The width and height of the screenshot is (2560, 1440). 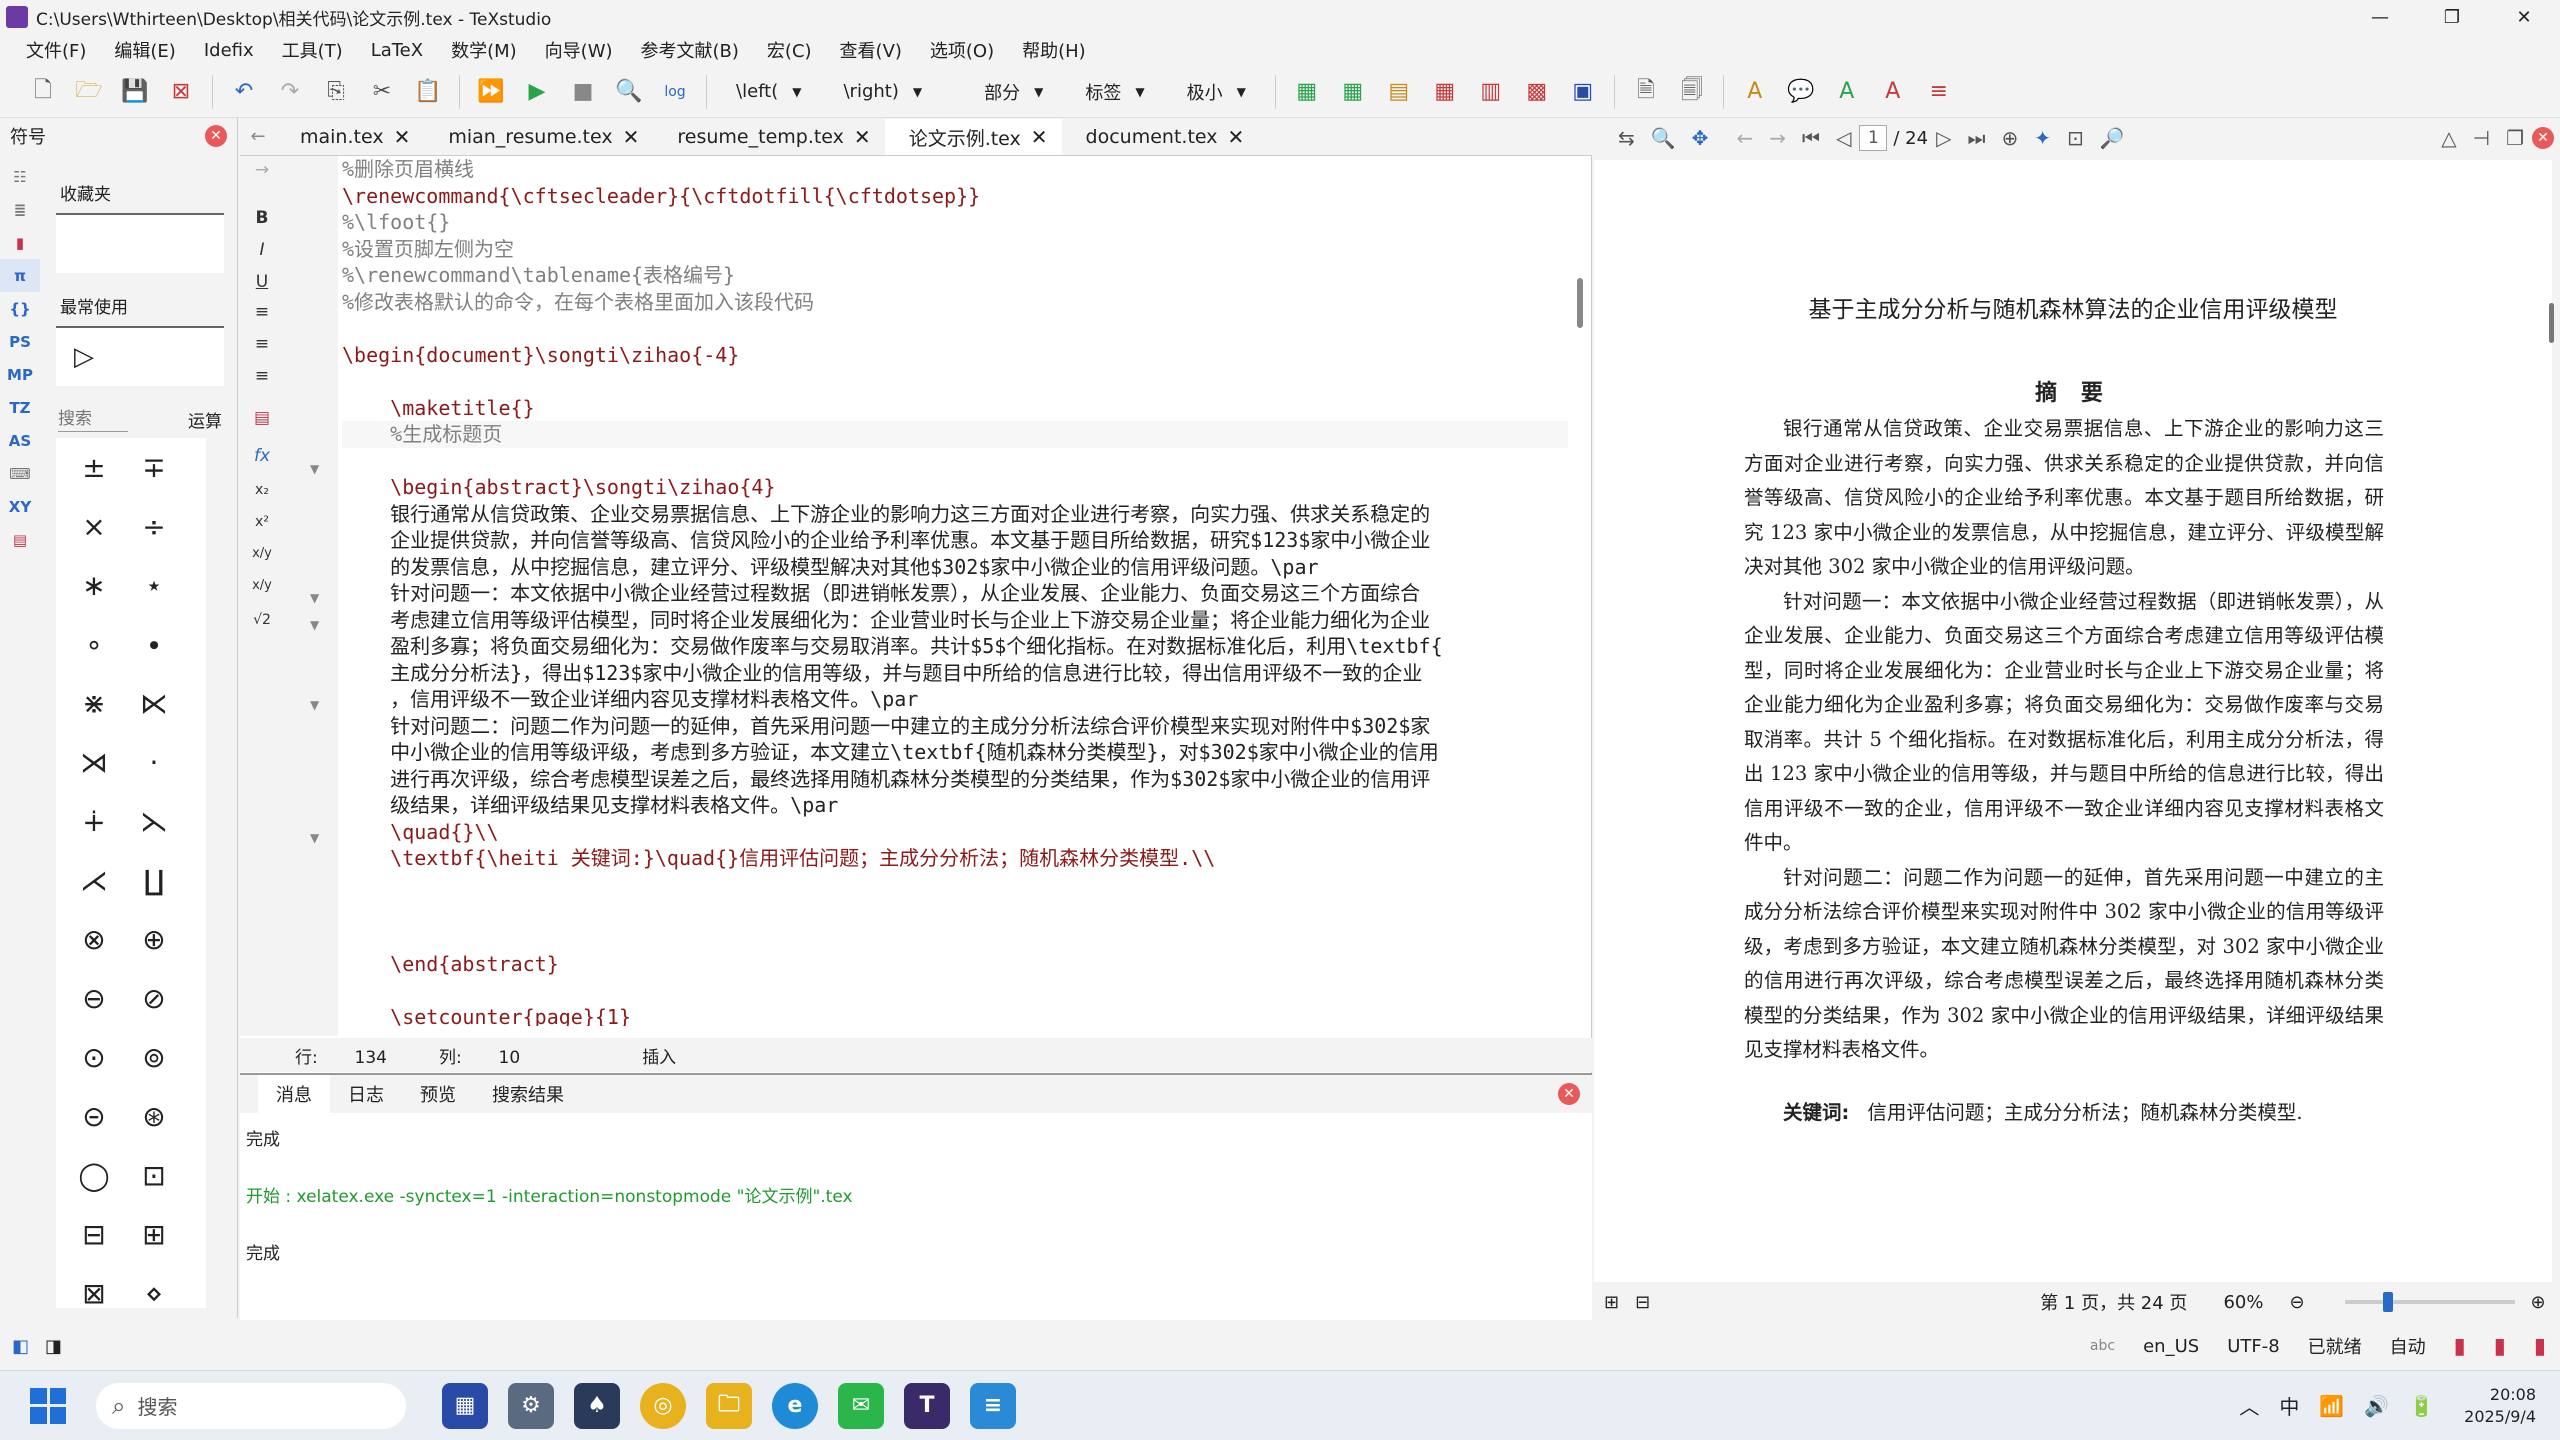 What do you see at coordinates (1646, 92) in the screenshot?
I see `insert-file-icon: 🗎` at bounding box center [1646, 92].